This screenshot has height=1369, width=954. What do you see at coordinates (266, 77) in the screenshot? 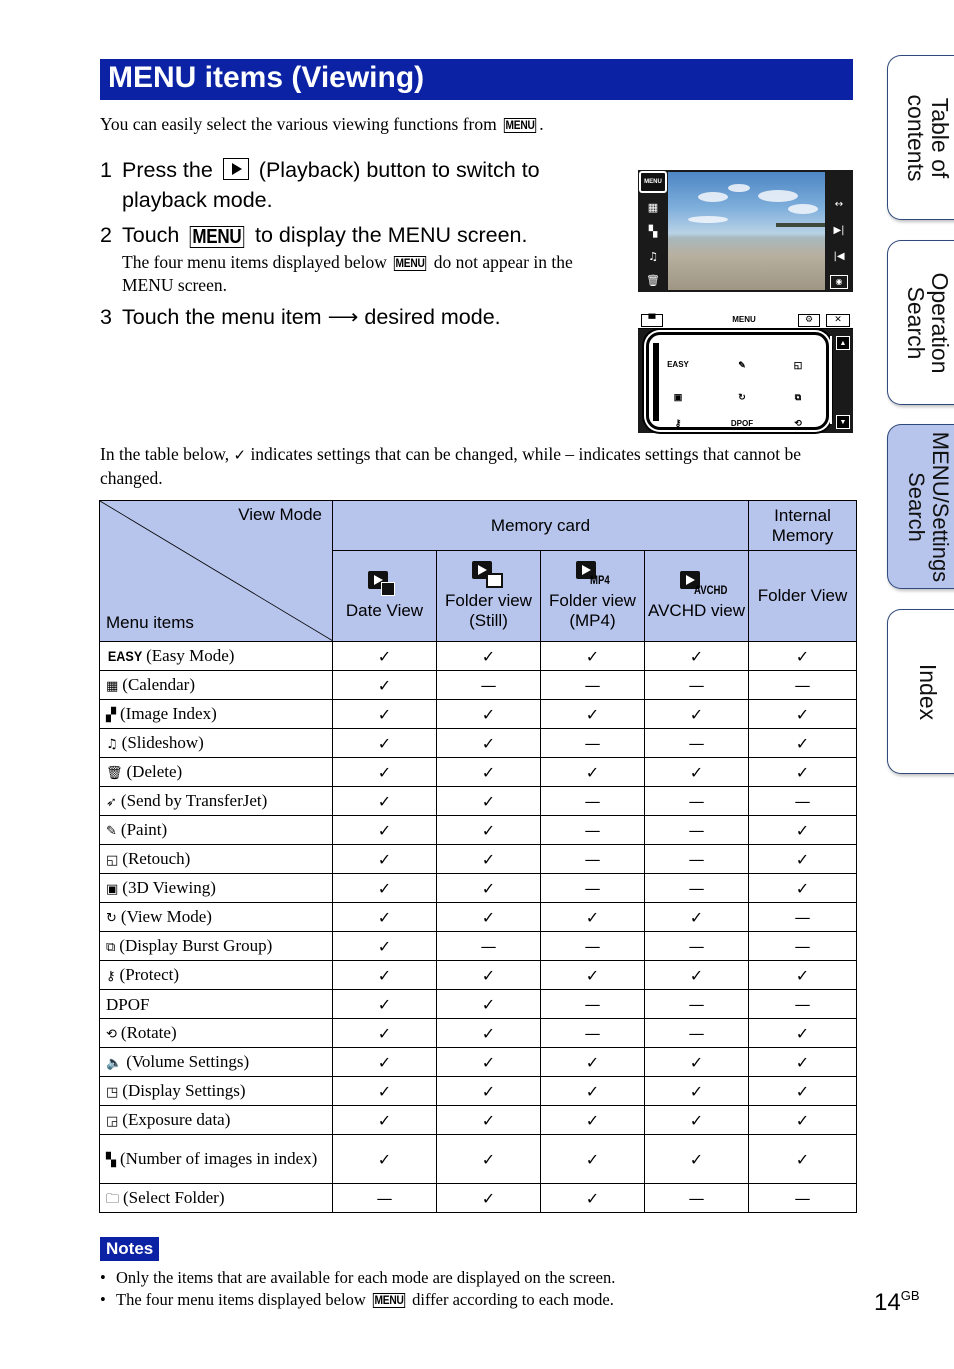
I see `page-title: MENU items (Viewing)` at bounding box center [266, 77].